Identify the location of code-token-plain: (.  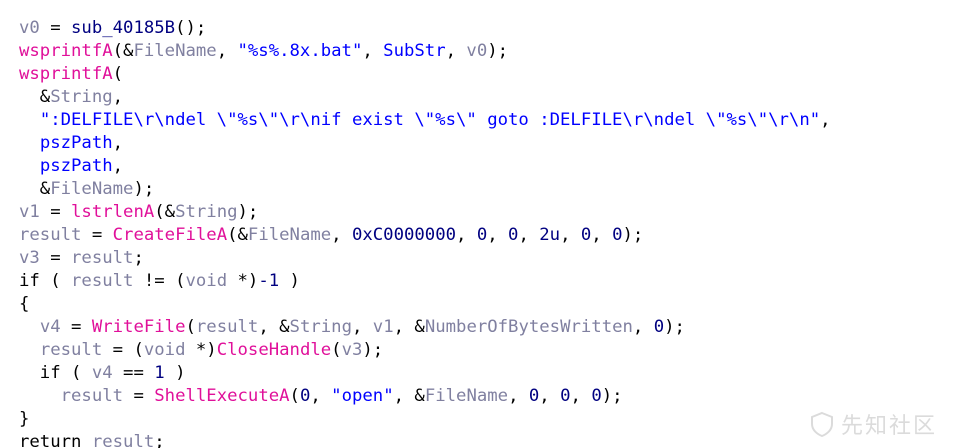
(190, 327).